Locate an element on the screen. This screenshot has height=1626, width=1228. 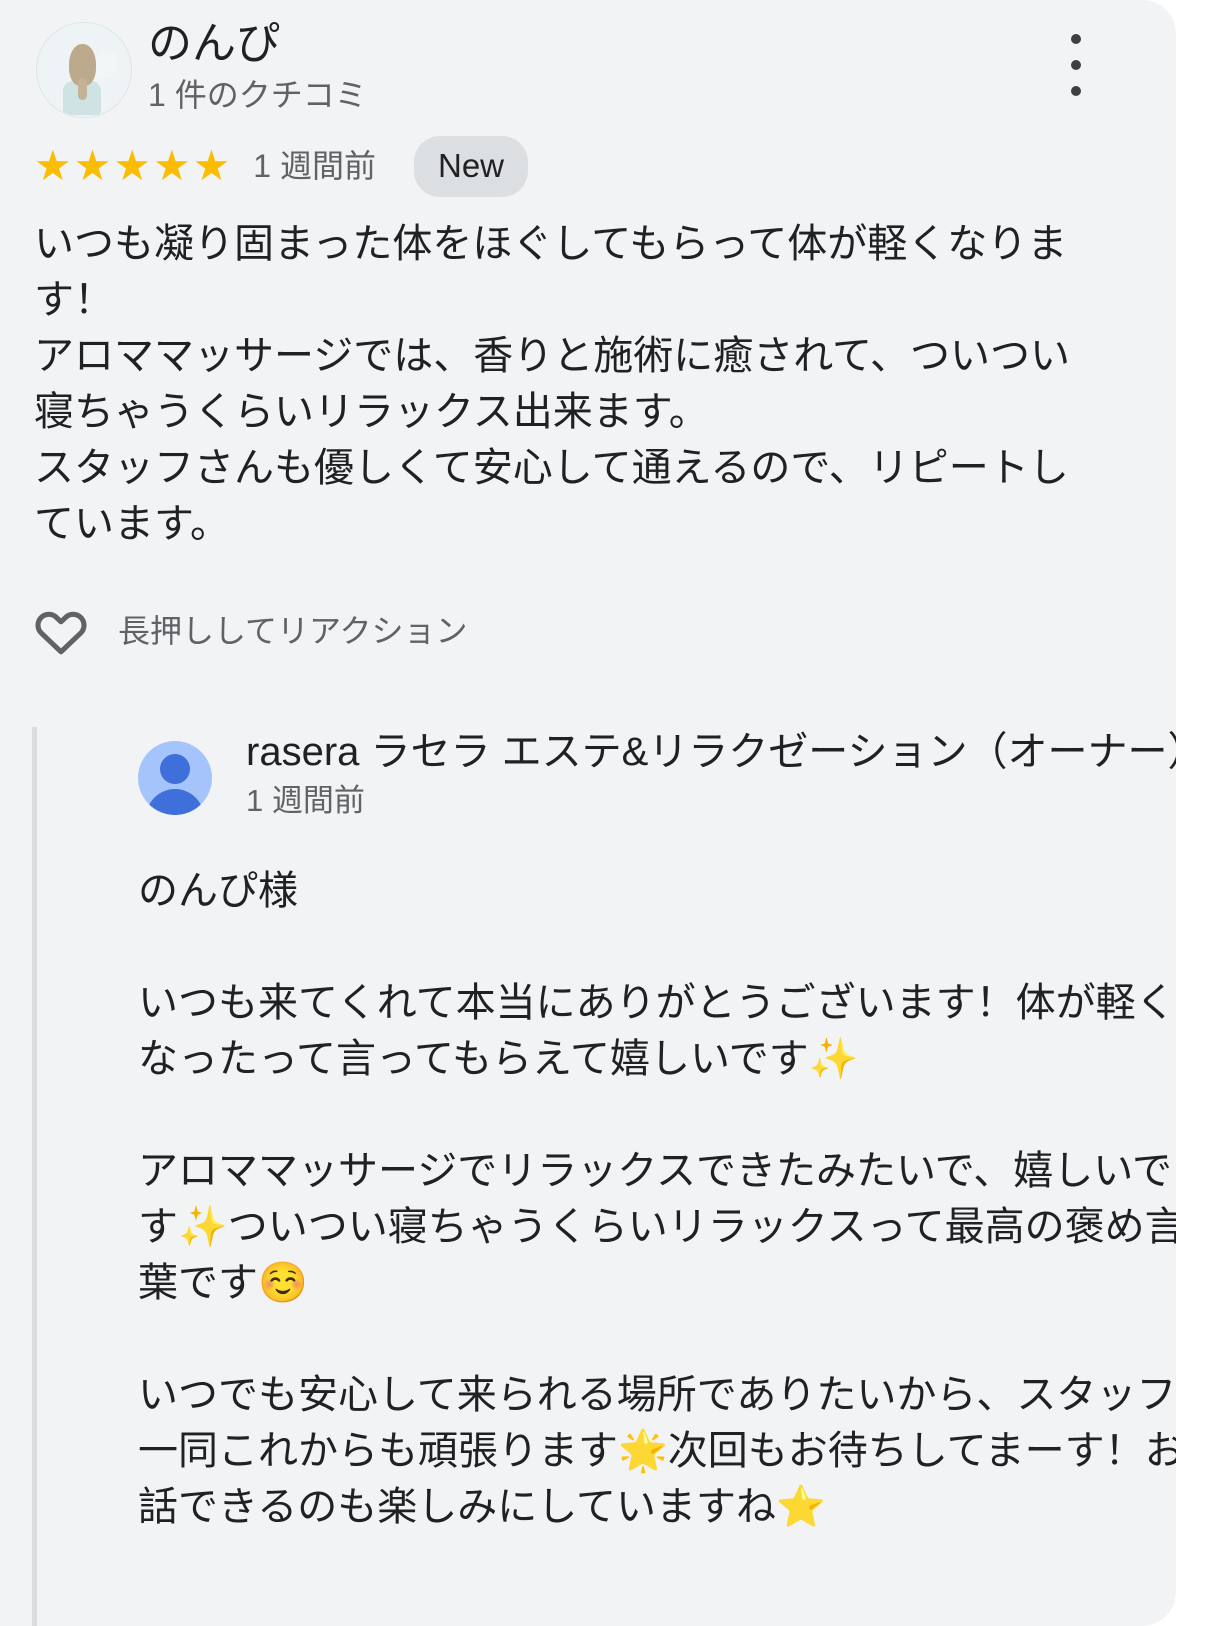
owner-avatar is located at coordinates (175, 778).